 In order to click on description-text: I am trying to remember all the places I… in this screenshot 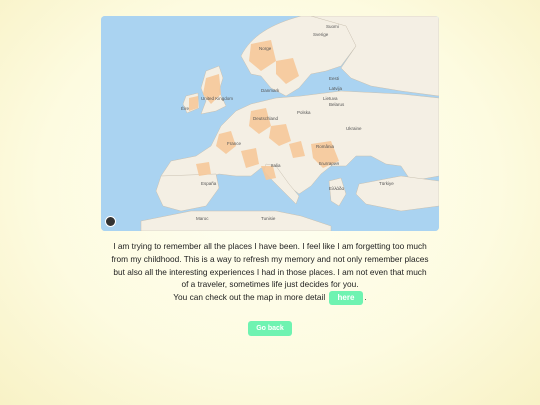, I will do `click(270, 265)`.